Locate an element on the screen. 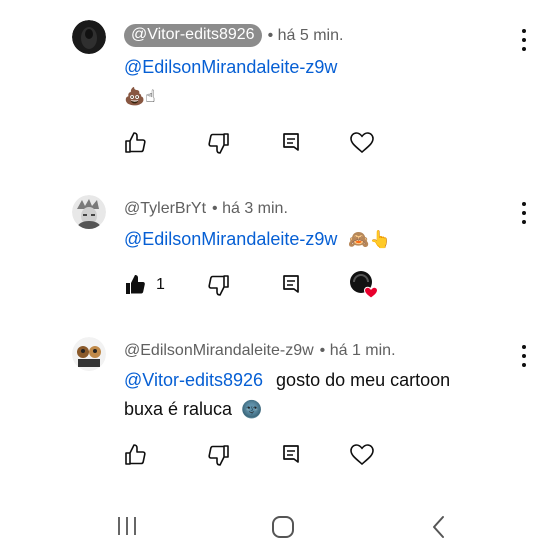  comment-meta: @Vitor-edits8926 • há 5 min. is located at coordinates (233, 35).